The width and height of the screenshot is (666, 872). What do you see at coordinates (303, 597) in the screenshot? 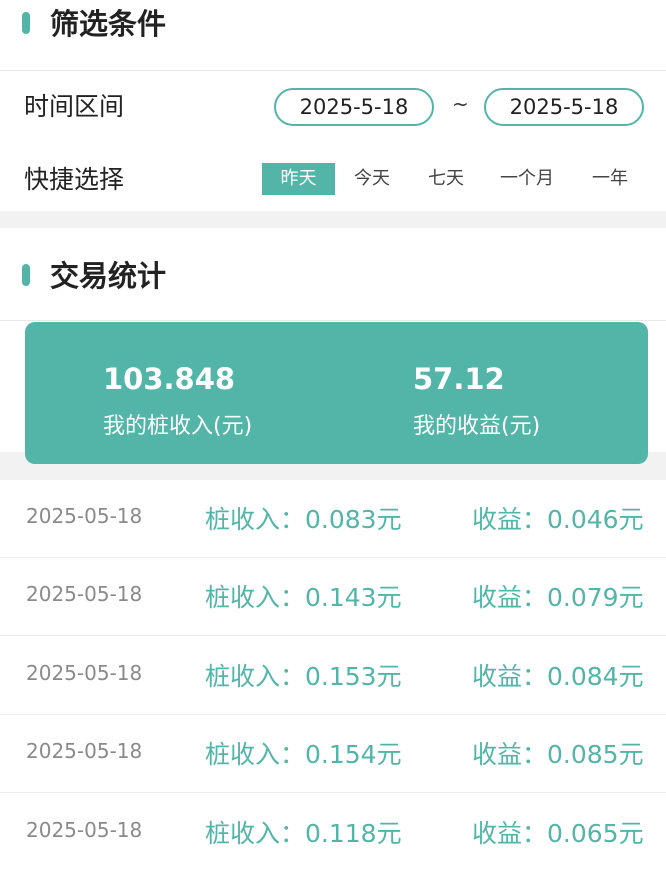
I see `record-income: 桩收入：0.143元` at bounding box center [303, 597].